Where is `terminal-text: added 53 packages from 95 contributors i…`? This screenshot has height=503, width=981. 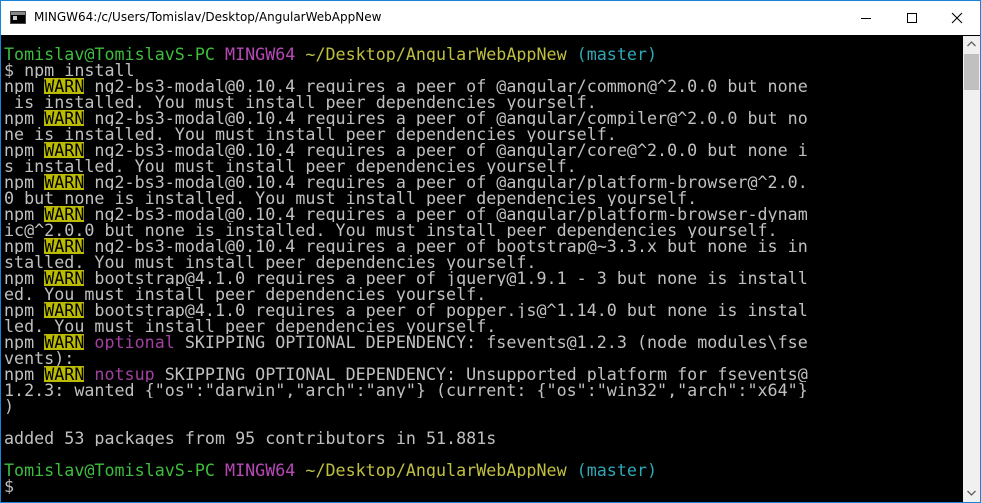
terminal-text: added 53 packages from 95 contributors i… is located at coordinates (250, 438).